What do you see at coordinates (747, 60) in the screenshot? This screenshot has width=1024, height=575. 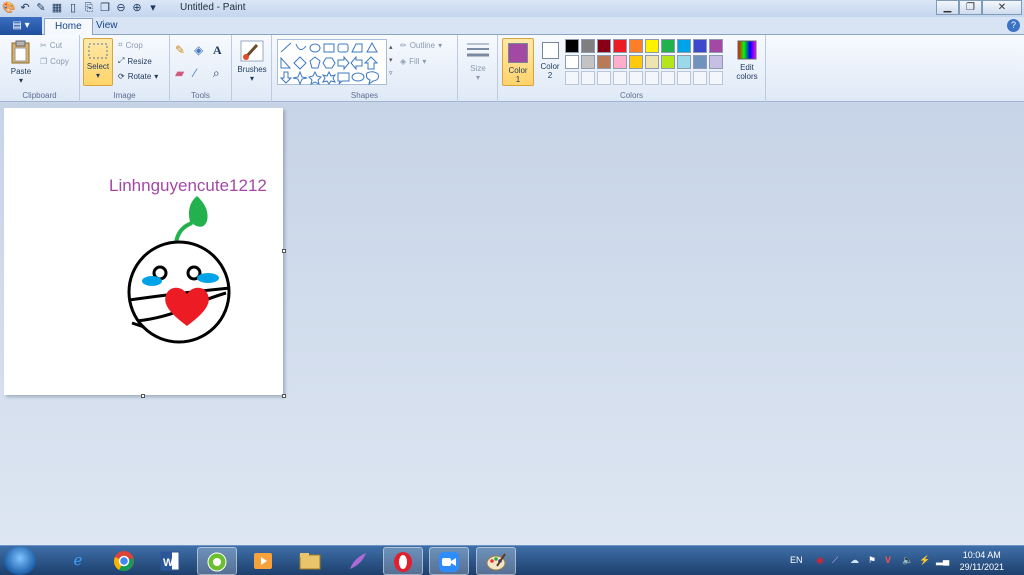 I see `edit-colors-button: Edit colors` at bounding box center [747, 60].